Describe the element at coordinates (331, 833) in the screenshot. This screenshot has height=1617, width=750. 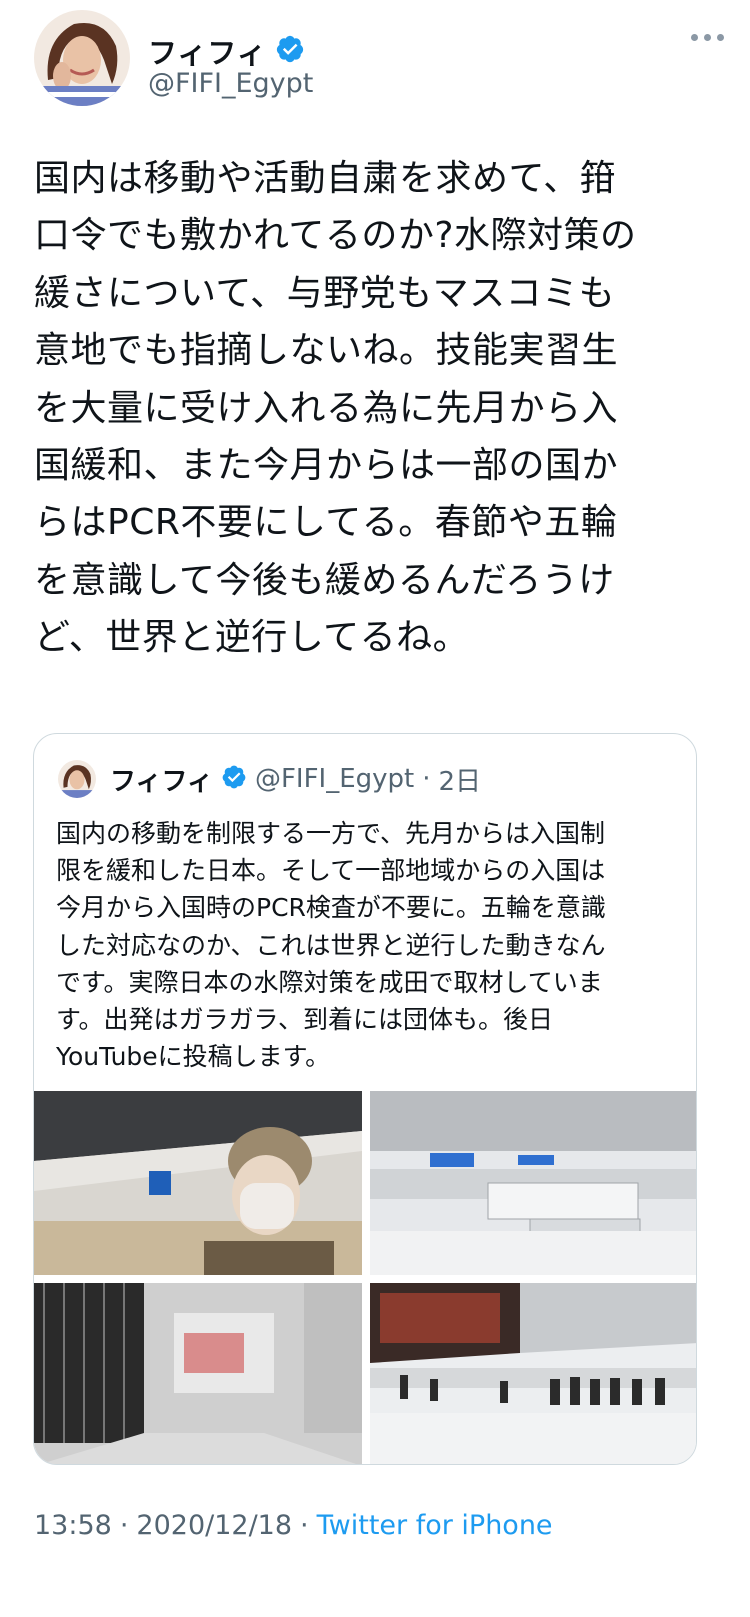
I see `quoted-line: 国内の移動を制限する一方で、先月からは入国制` at that location.